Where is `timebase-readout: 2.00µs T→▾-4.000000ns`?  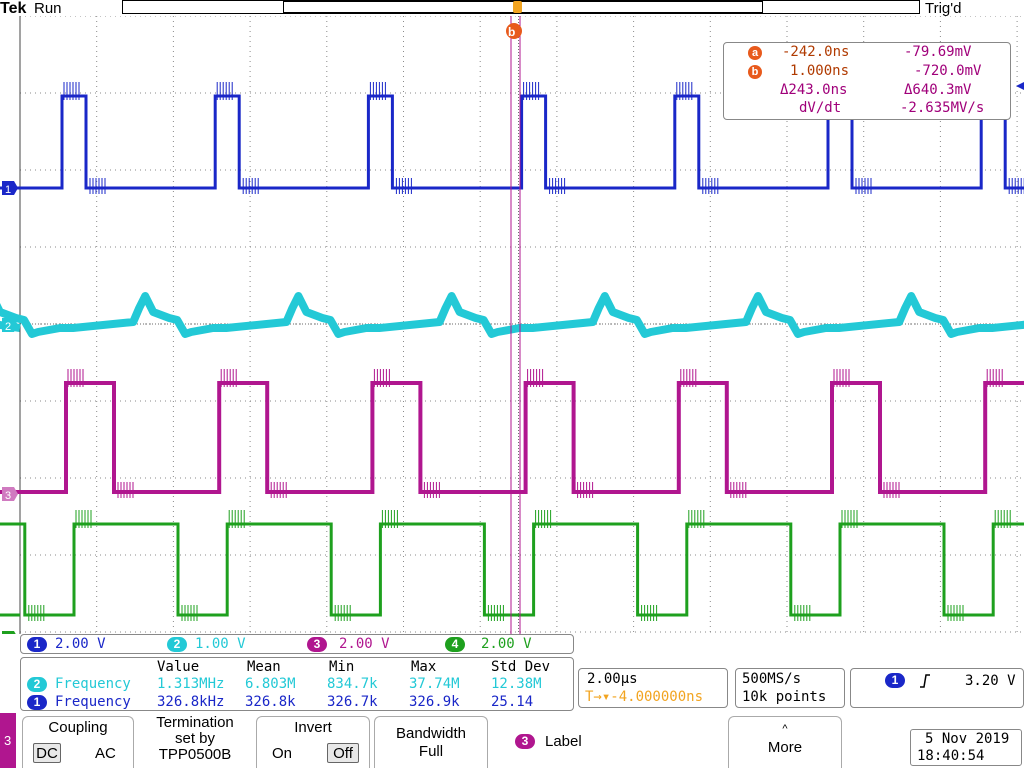 timebase-readout: 2.00µs T→▾-4.000000ns is located at coordinates (653, 688).